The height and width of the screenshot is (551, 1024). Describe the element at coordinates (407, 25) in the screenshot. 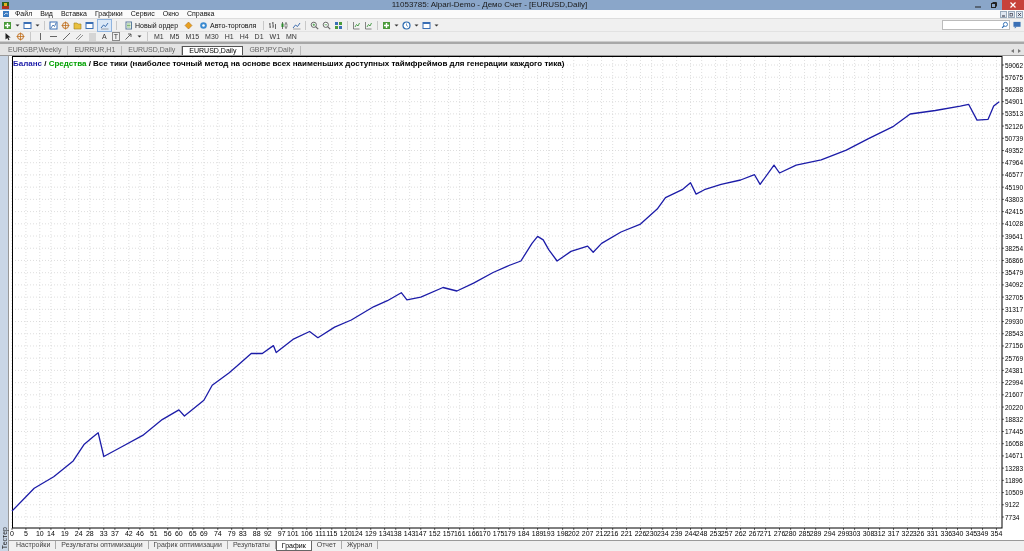

I see `clock-icon` at that location.